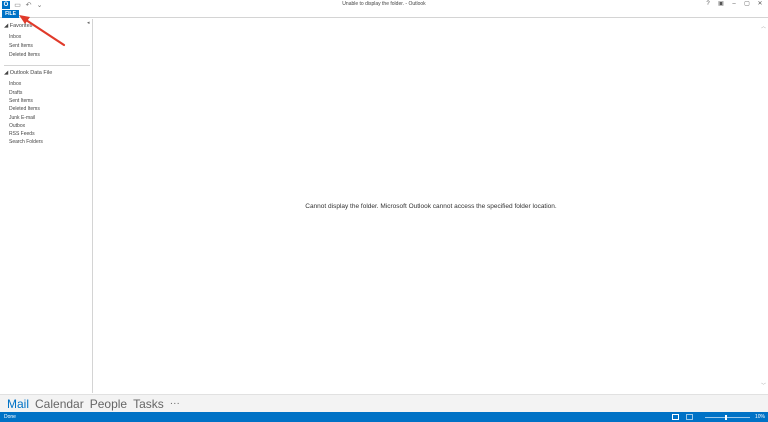 The image size is (768, 422). Describe the element at coordinates (384, 14) in the screenshot. I see `ribbon-tab-row: FILE` at that location.